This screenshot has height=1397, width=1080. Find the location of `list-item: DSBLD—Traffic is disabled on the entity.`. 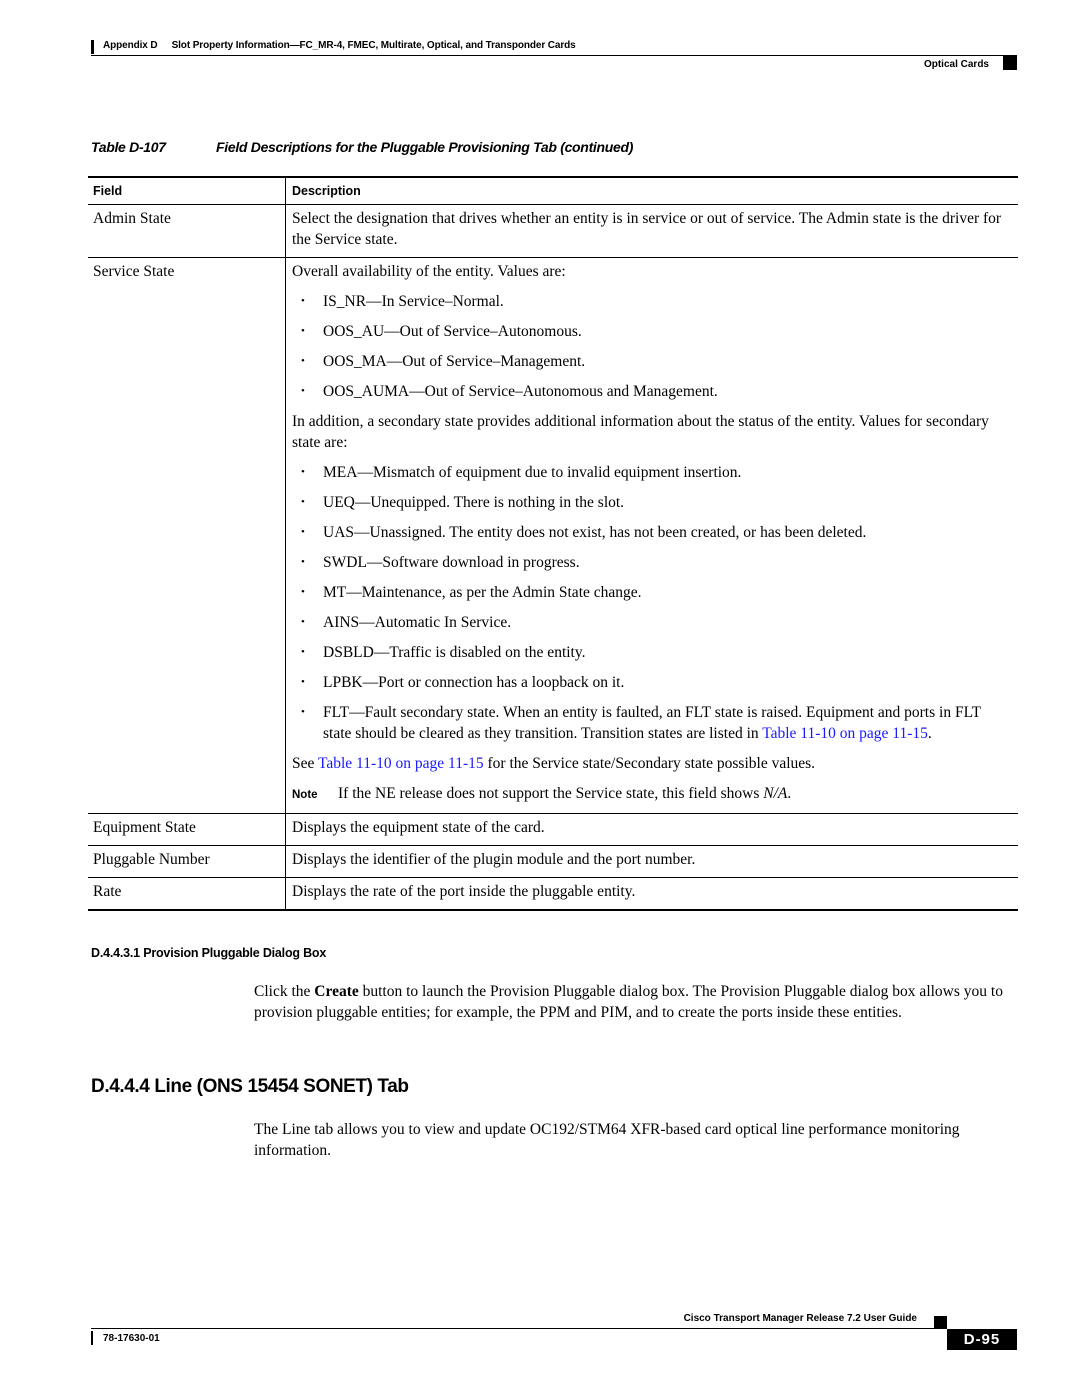

list-item: DSBLD—Traffic is disabled on the entity. is located at coordinates (652, 652).